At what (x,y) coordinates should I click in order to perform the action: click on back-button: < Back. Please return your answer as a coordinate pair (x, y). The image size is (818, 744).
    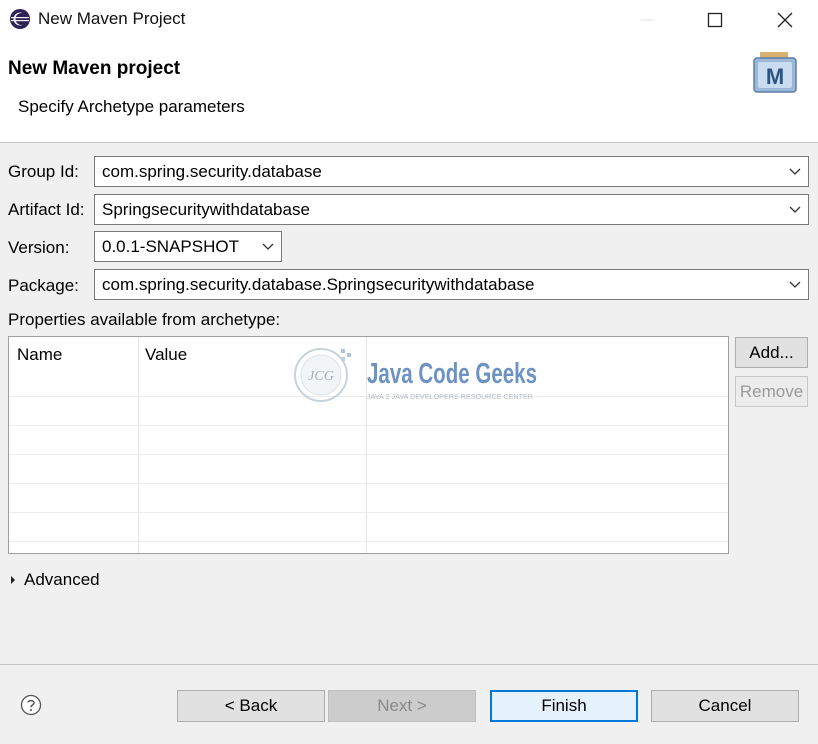
    Looking at the image, I should click on (251, 706).